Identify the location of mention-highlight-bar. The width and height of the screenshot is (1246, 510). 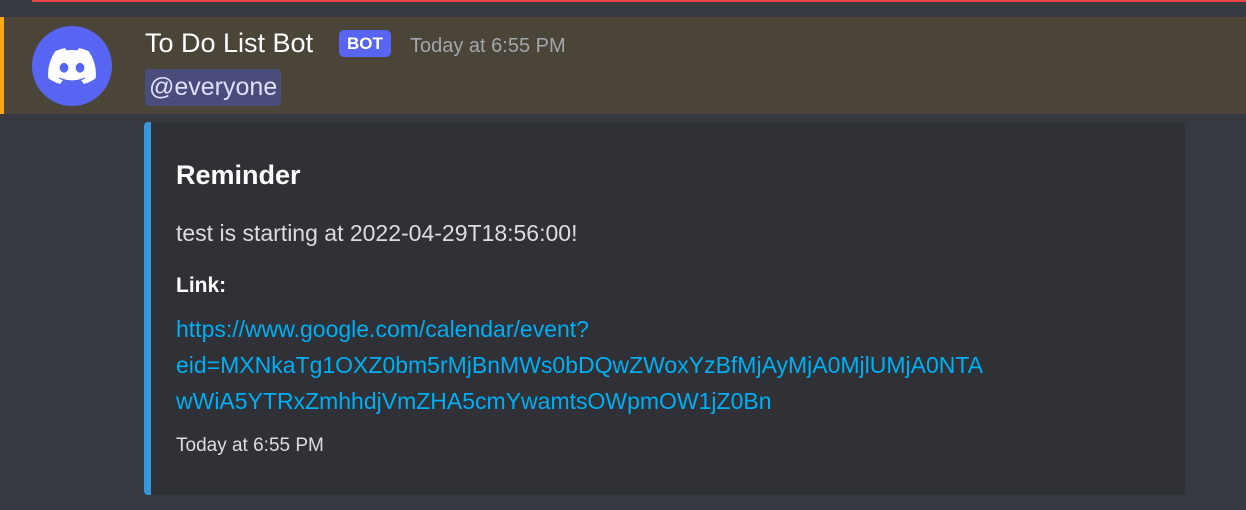
(2, 65).